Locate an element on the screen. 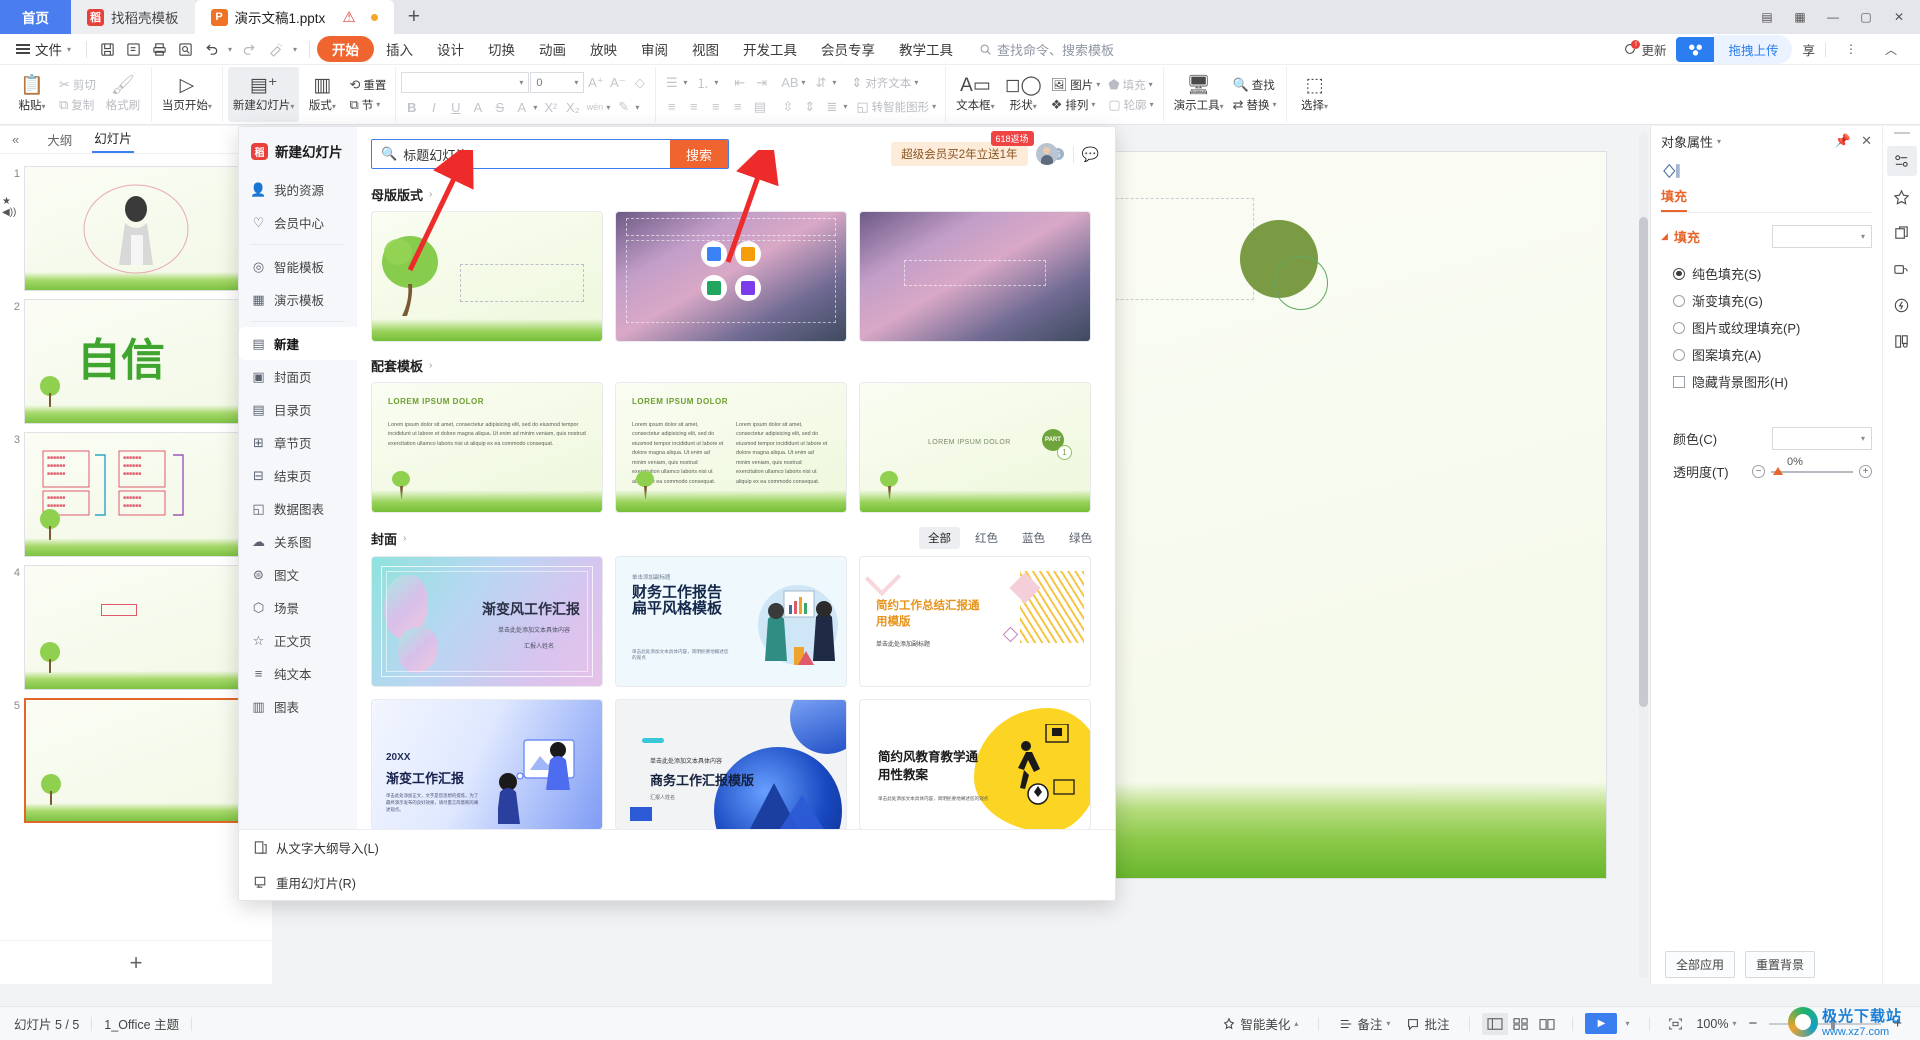  chevron-down-icon: ▾ is located at coordinates (1719, 141).